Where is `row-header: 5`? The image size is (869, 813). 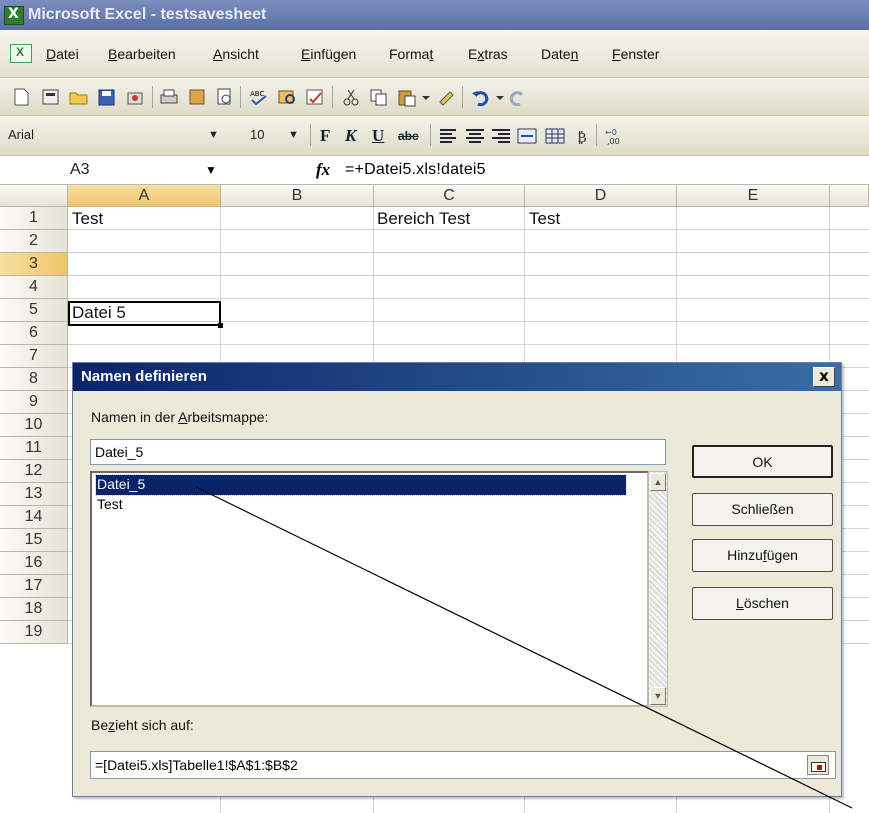
row-header: 5 is located at coordinates (34, 310).